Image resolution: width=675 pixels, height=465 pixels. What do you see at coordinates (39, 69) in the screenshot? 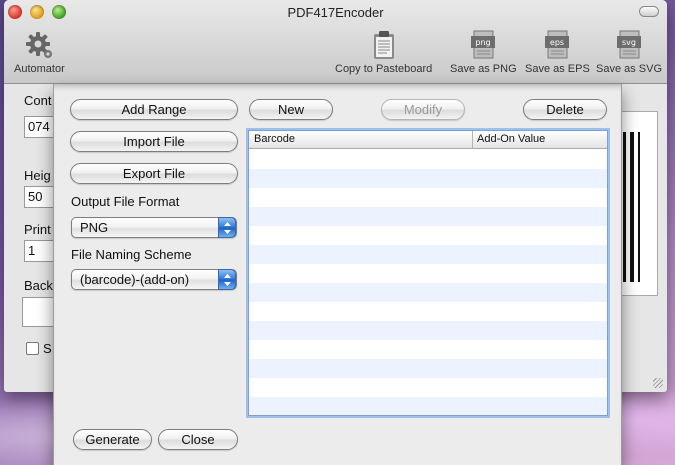
I see `automator-label: Automator` at bounding box center [39, 69].